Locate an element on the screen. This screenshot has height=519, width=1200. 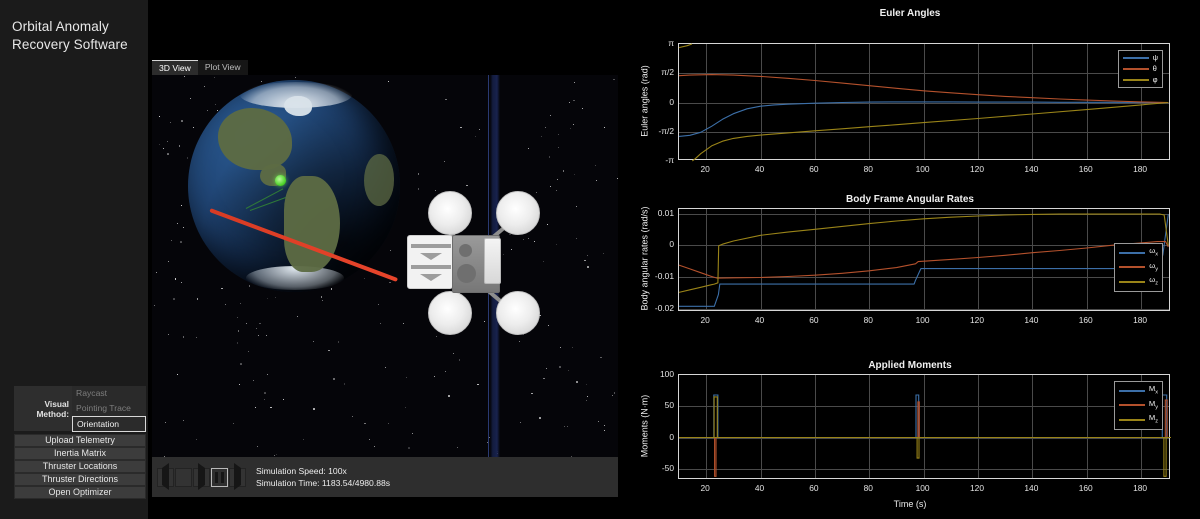
stop-button is located at coordinates (183, 477).